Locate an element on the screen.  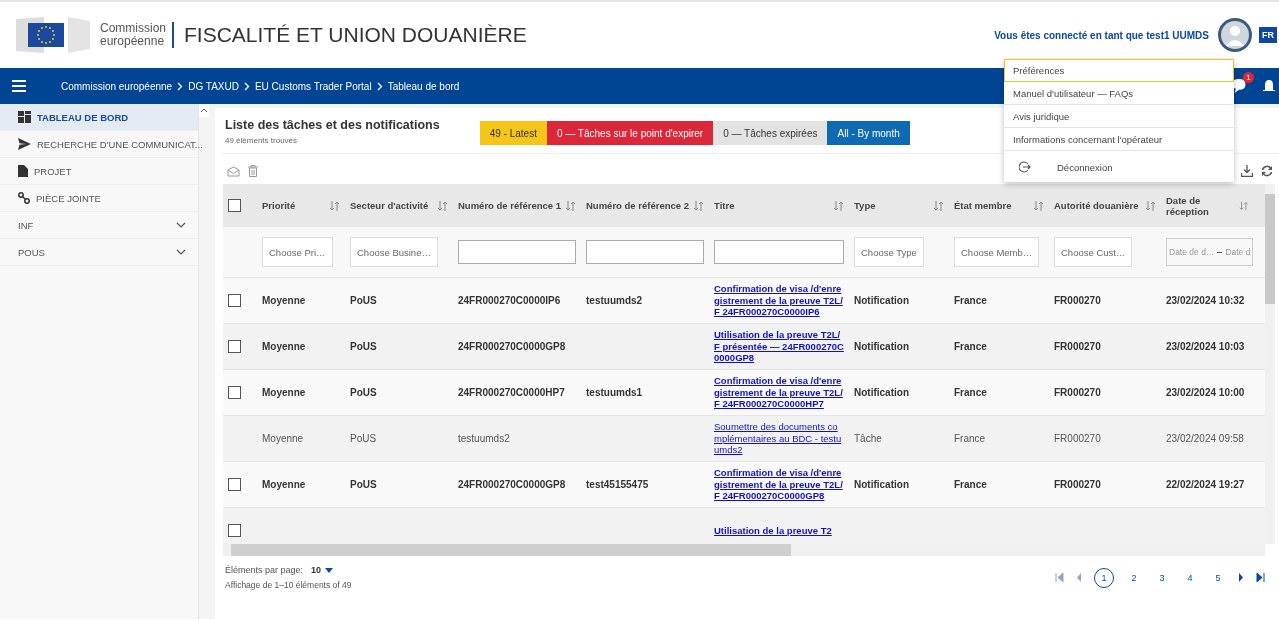
envelope-icon is located at coordinates (233, 171).